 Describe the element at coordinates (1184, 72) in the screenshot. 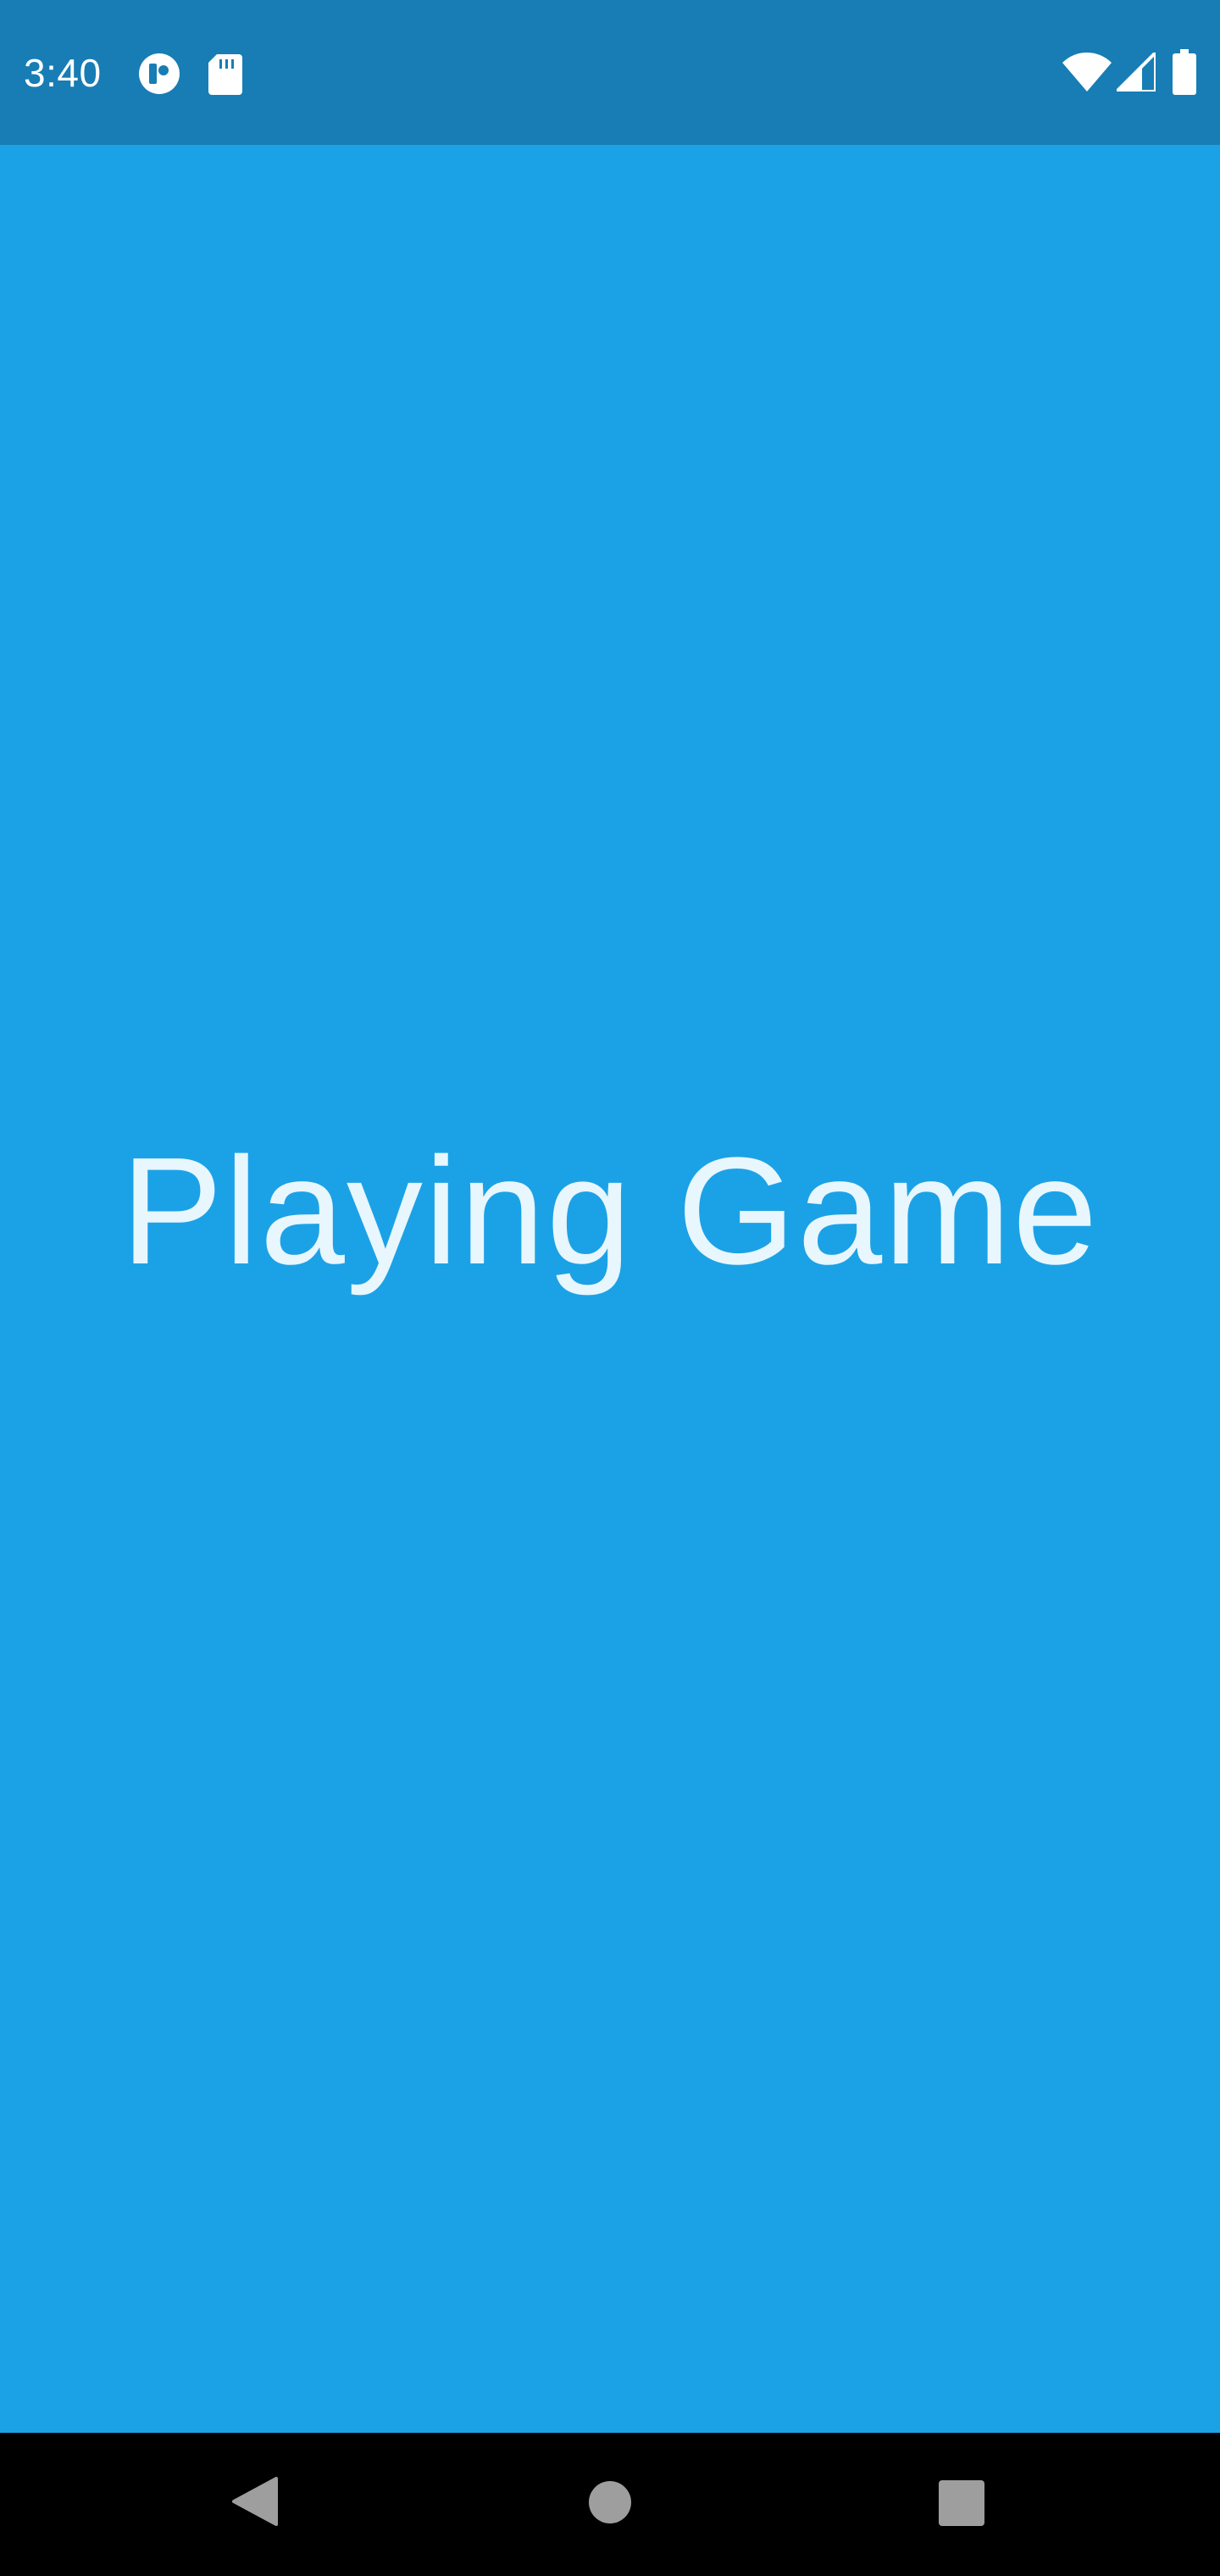

I see `battery-icon` at that location.